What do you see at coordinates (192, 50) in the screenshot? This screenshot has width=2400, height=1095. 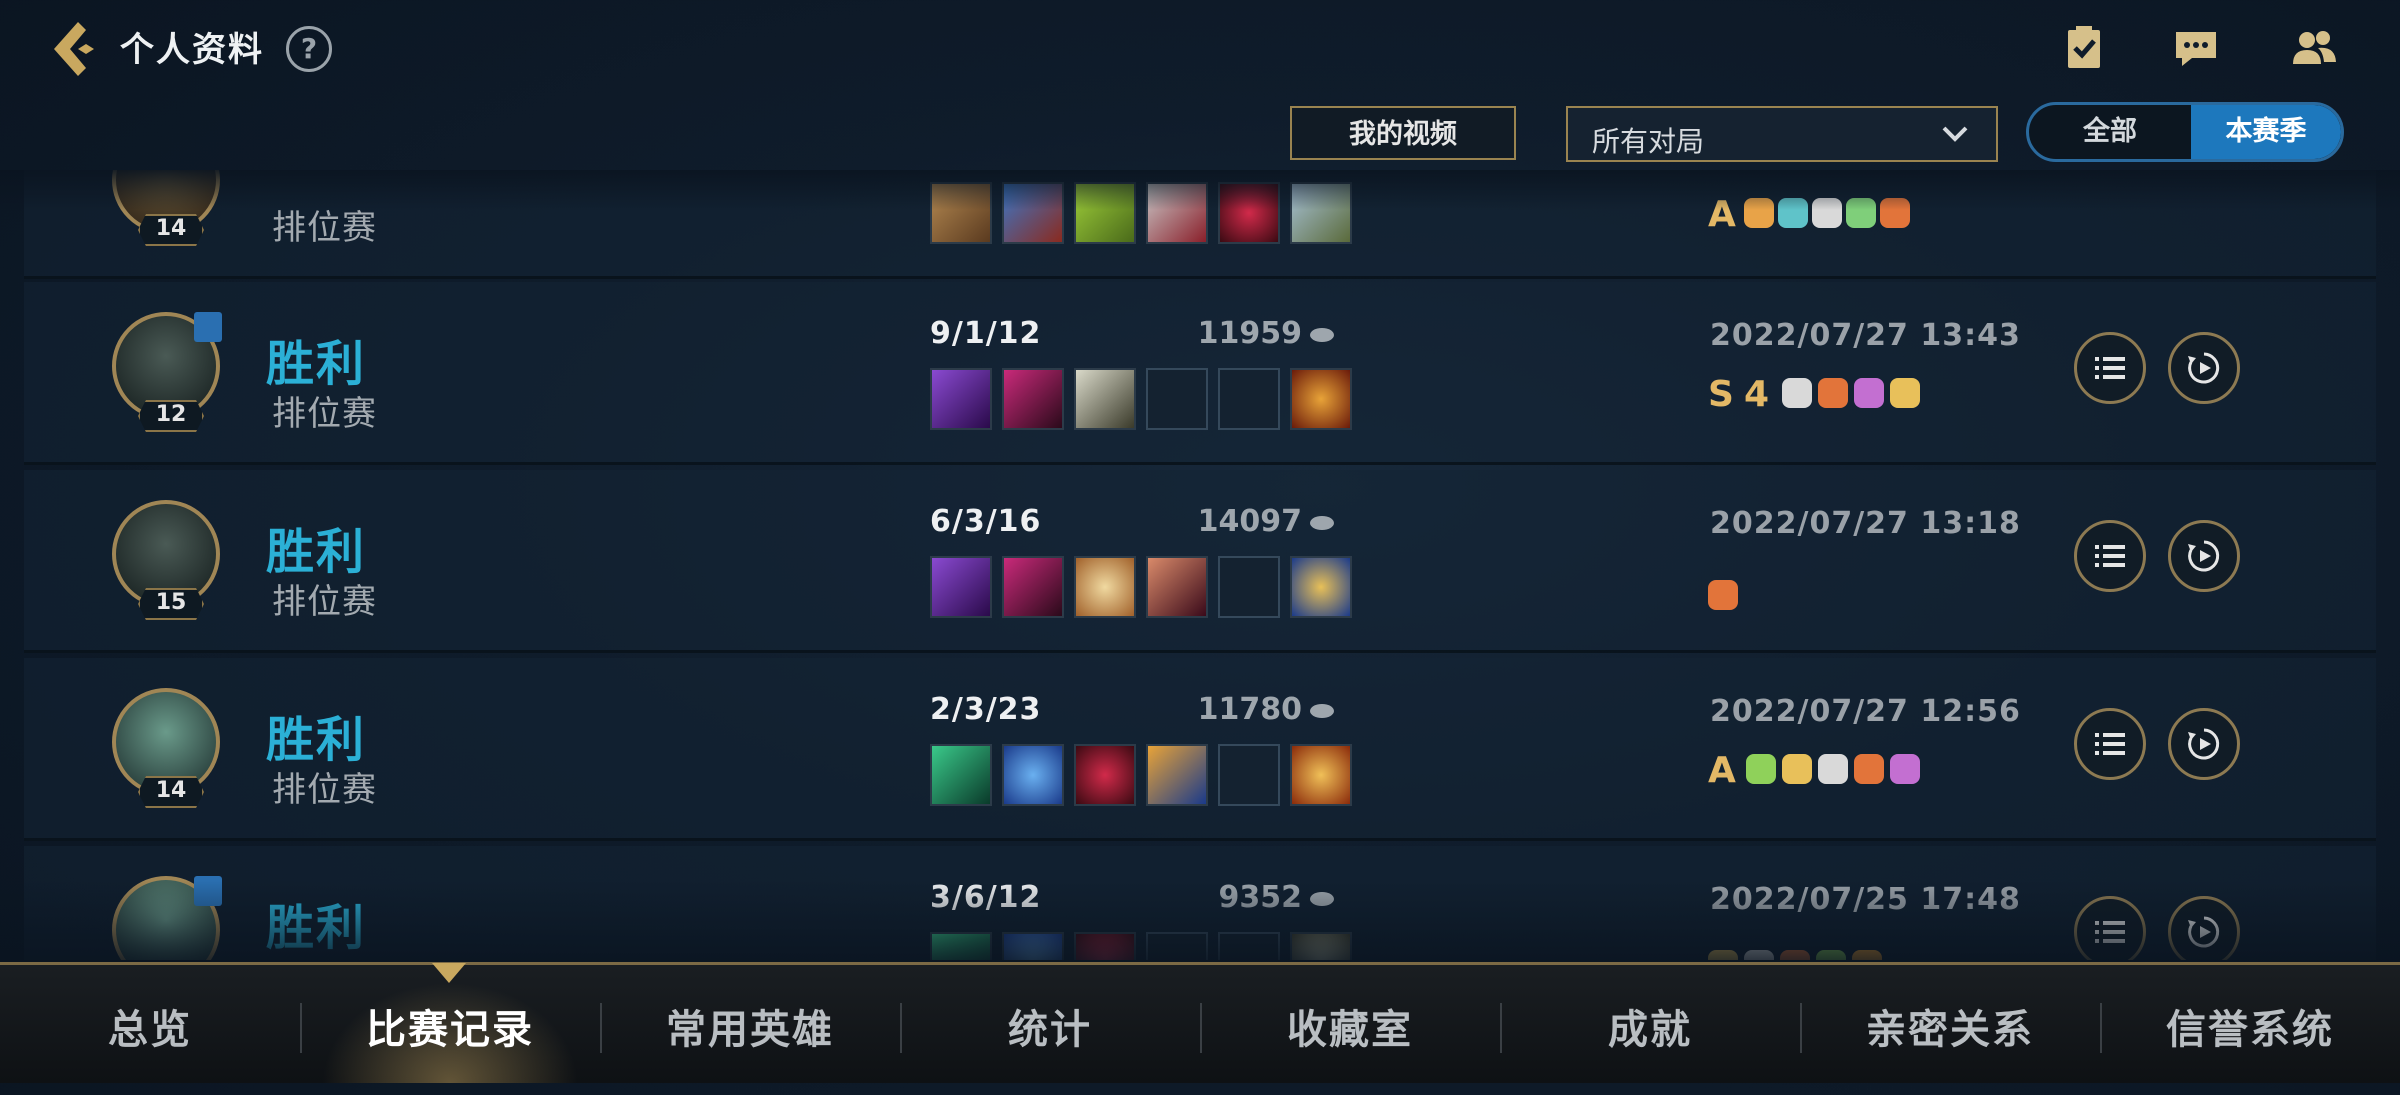 I see `page-title: 个人资料` at bounding box center [192, 50].